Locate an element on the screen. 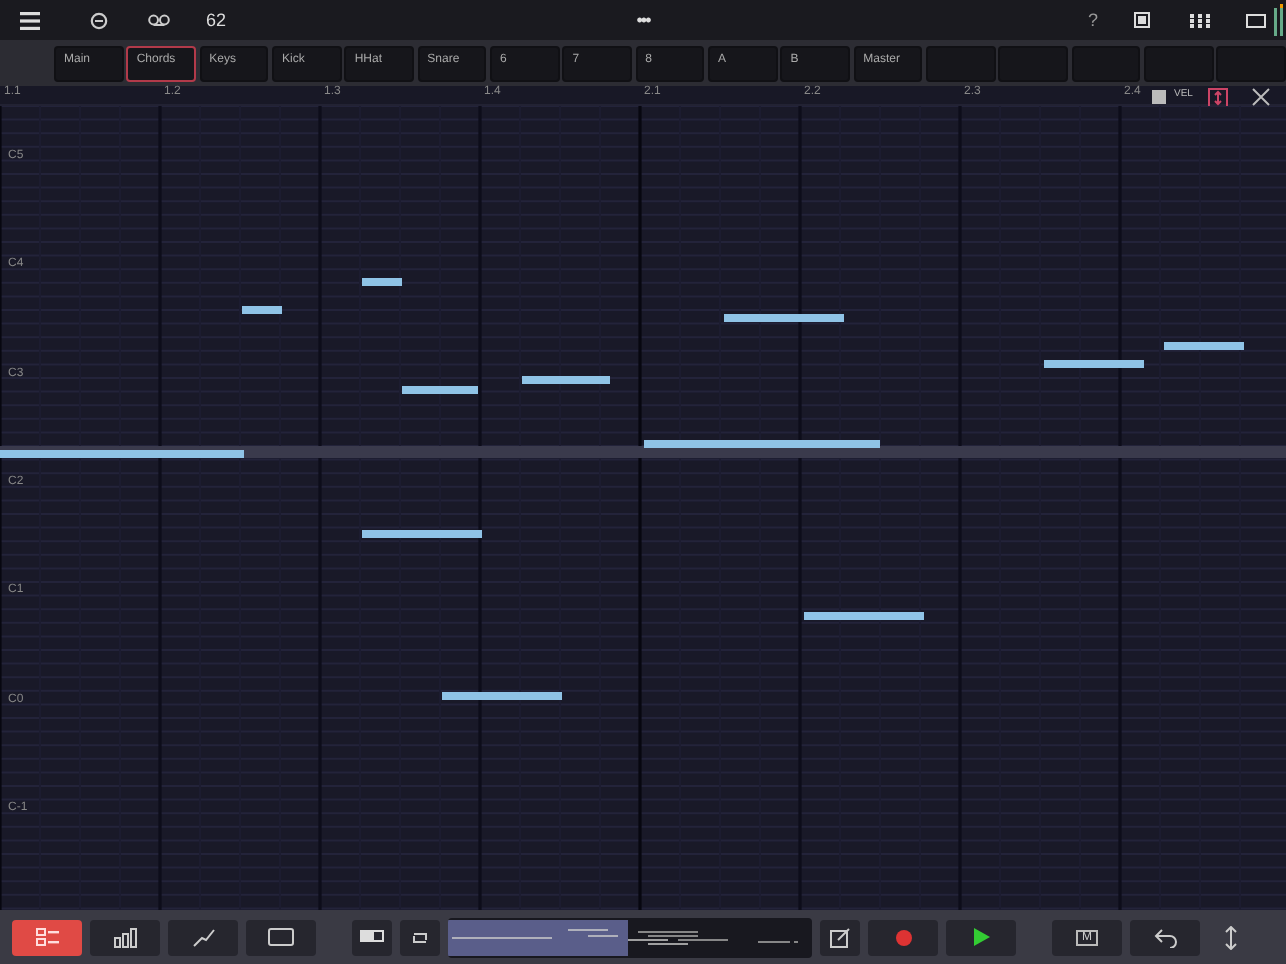  loop-icon is located at coordinates (420, 937).